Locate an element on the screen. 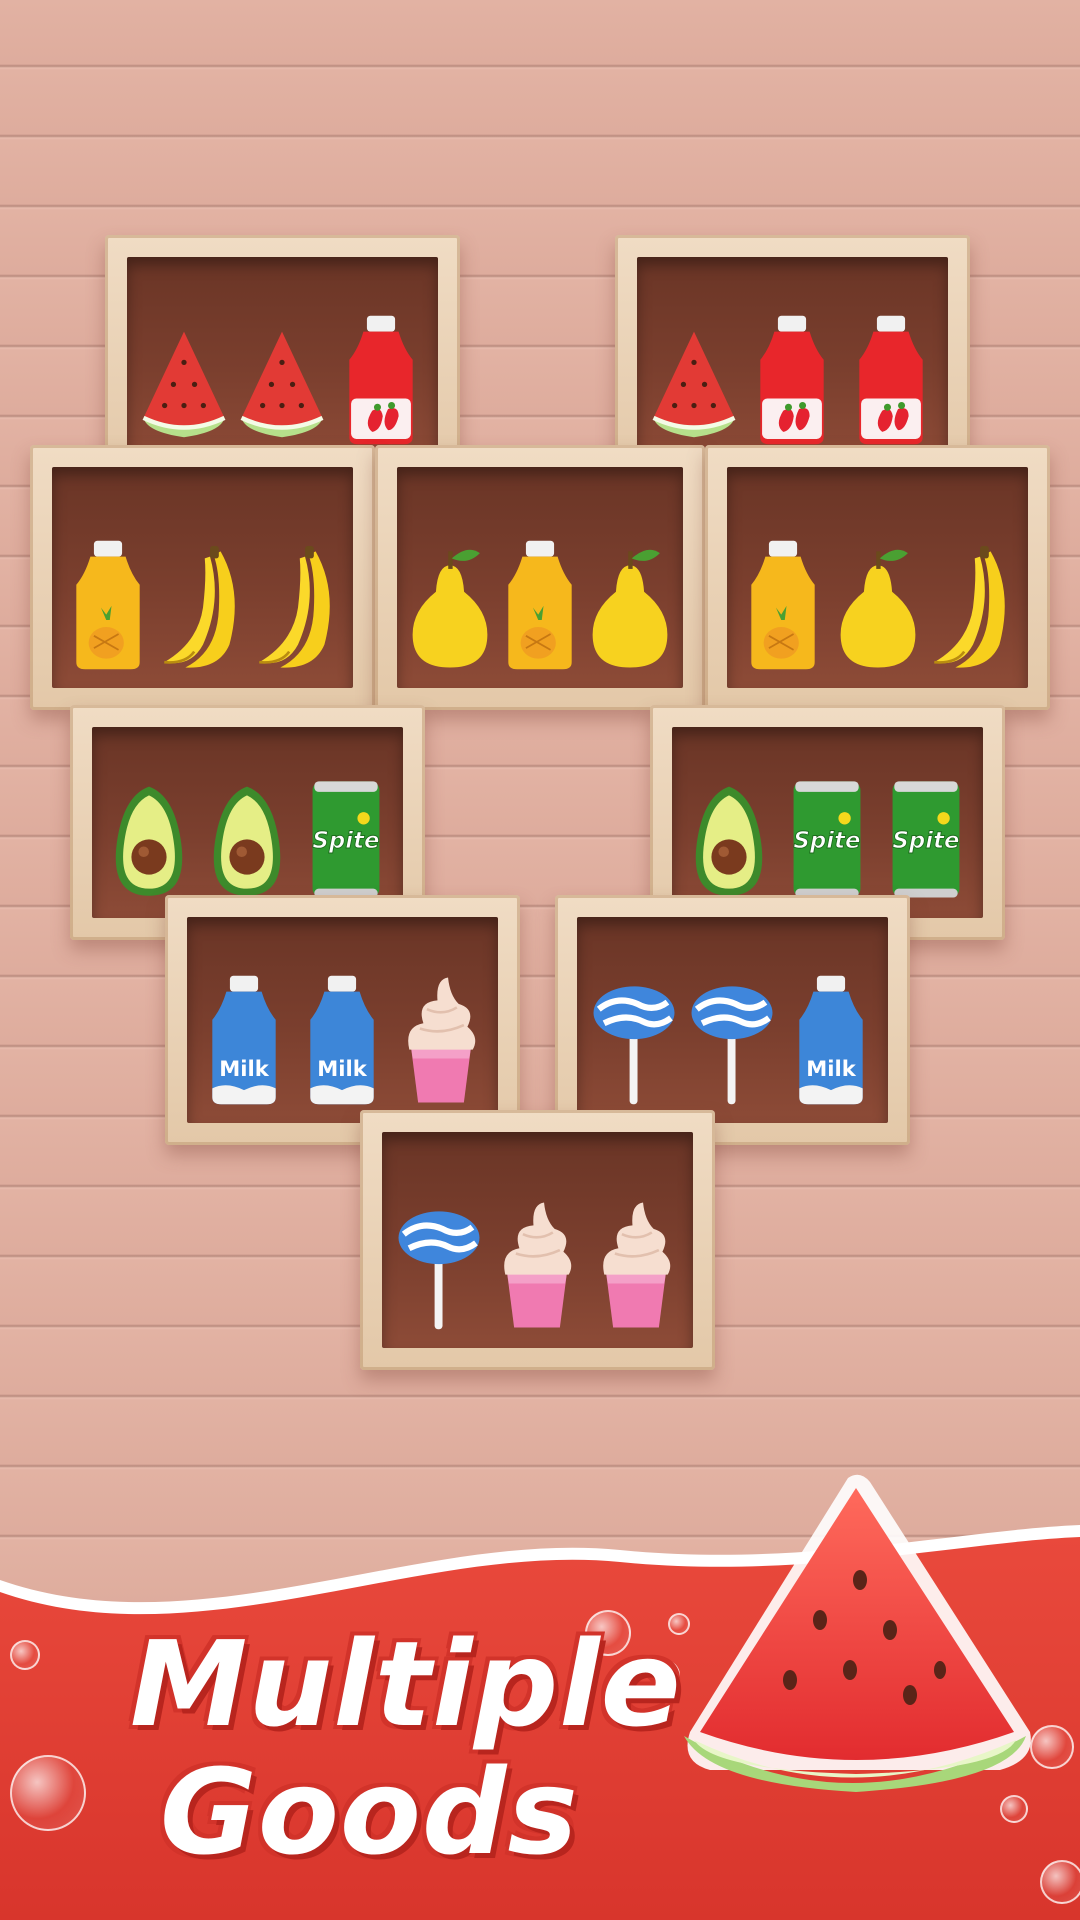 The image size is (1080, 1920). banner-headline: Multiple Goods is located at coordinates (406, 1748).